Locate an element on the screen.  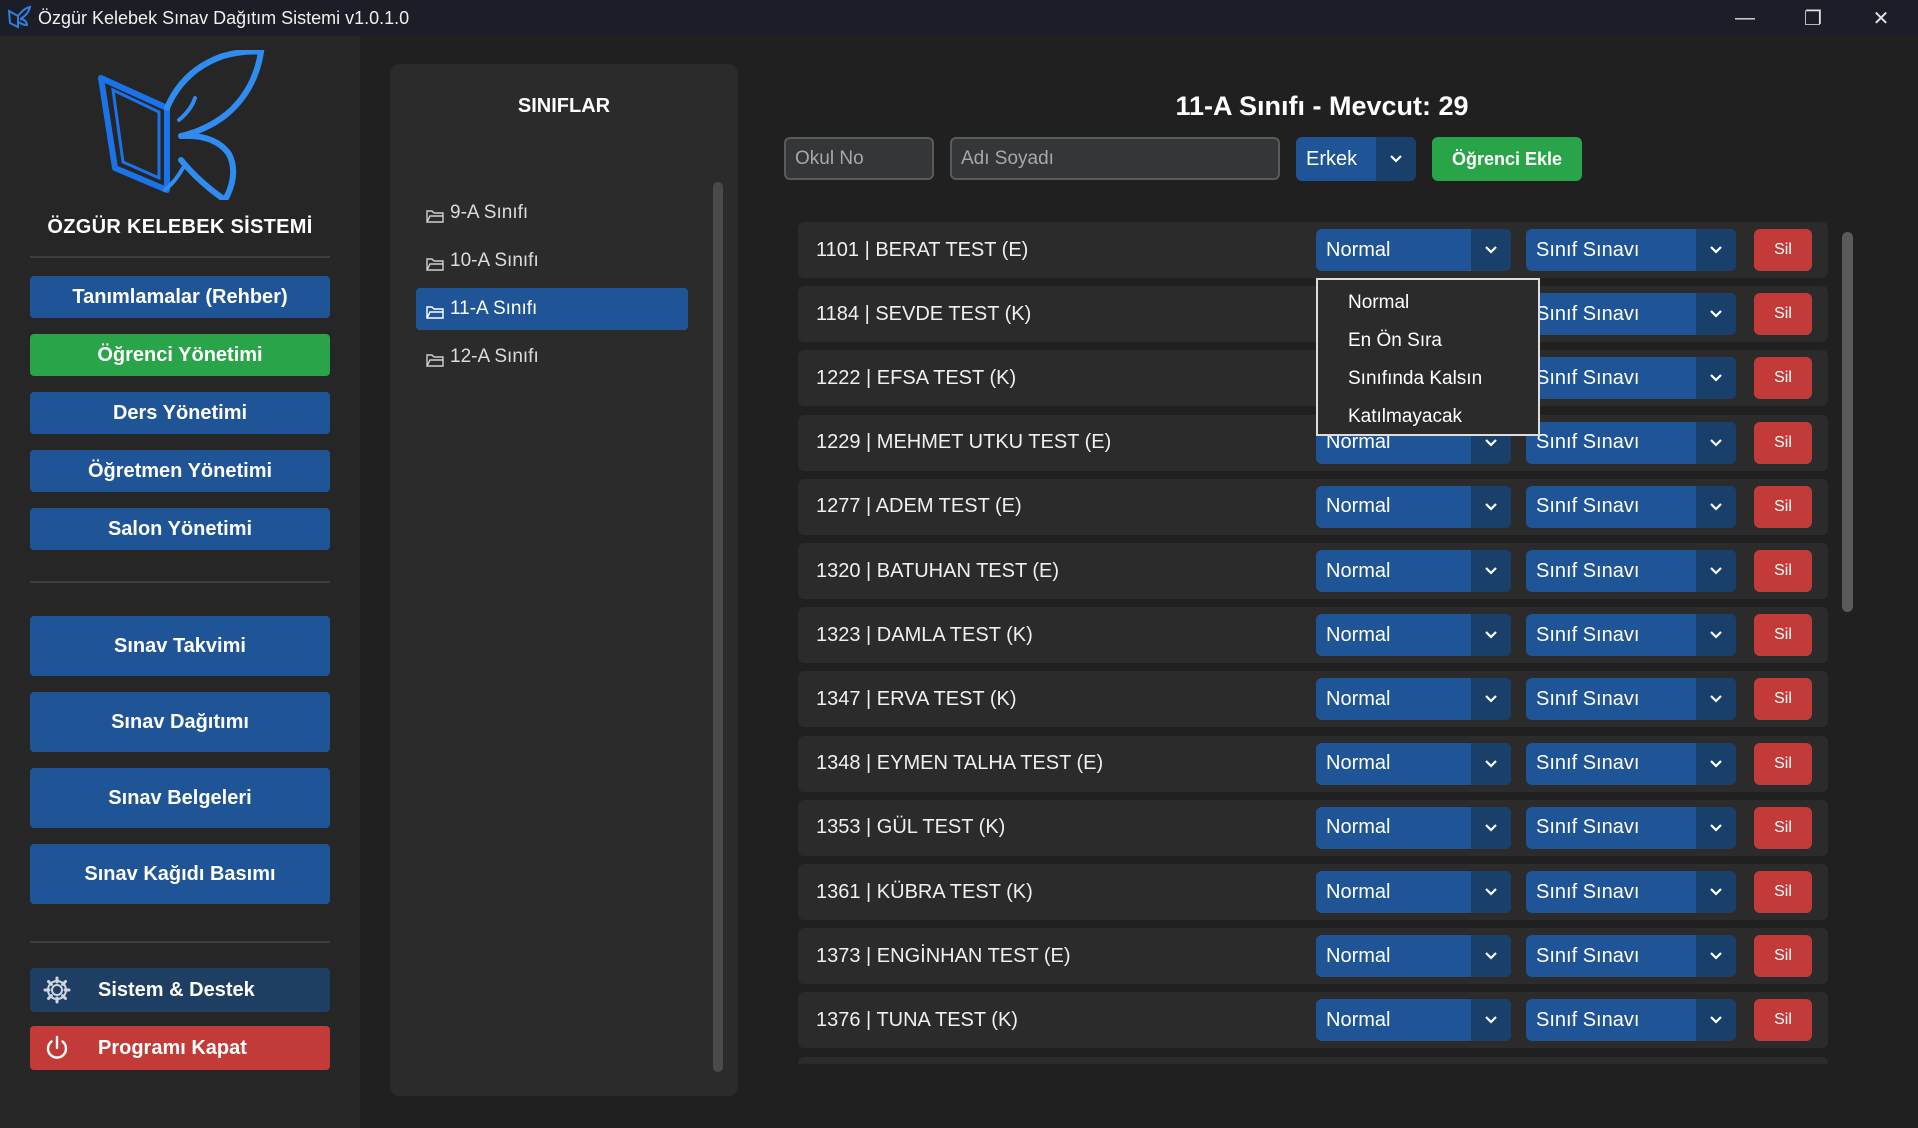
nav-ogretmen-yonetimi-button: Öğretmen Yönetimi is located at coordinates (180, 471).